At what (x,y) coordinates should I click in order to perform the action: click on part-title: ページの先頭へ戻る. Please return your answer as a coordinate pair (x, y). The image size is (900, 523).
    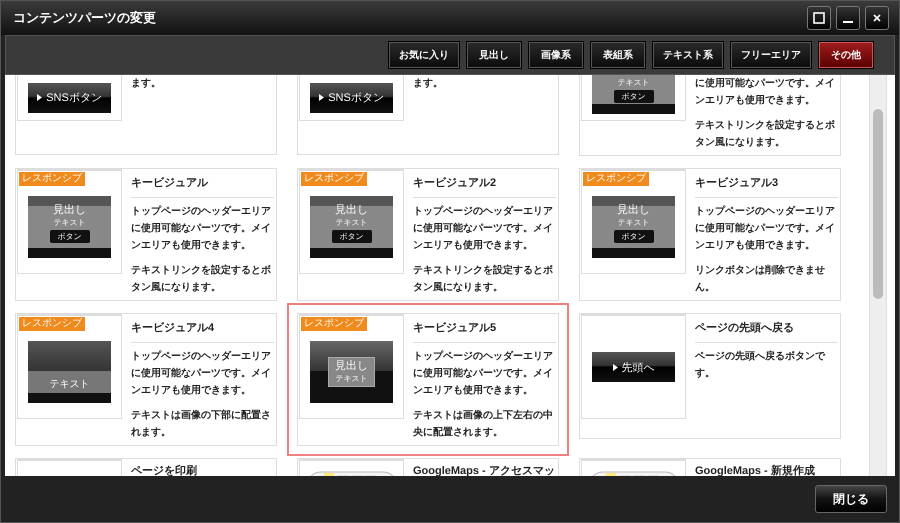
    Looking at the image, I should click on (766, 328).